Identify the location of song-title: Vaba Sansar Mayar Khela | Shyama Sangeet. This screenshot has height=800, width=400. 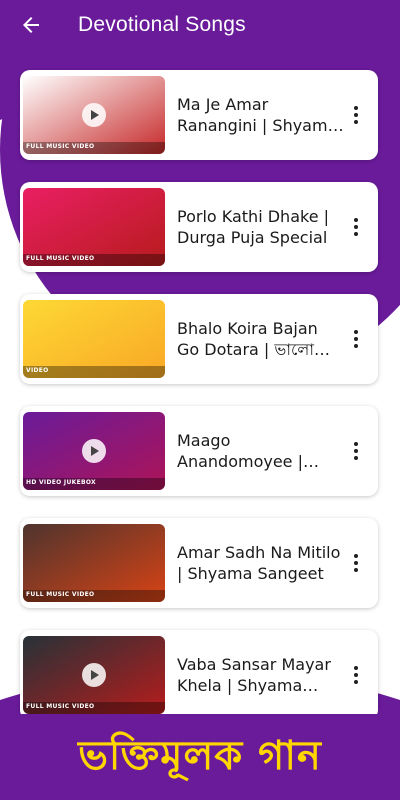
(260, 675).